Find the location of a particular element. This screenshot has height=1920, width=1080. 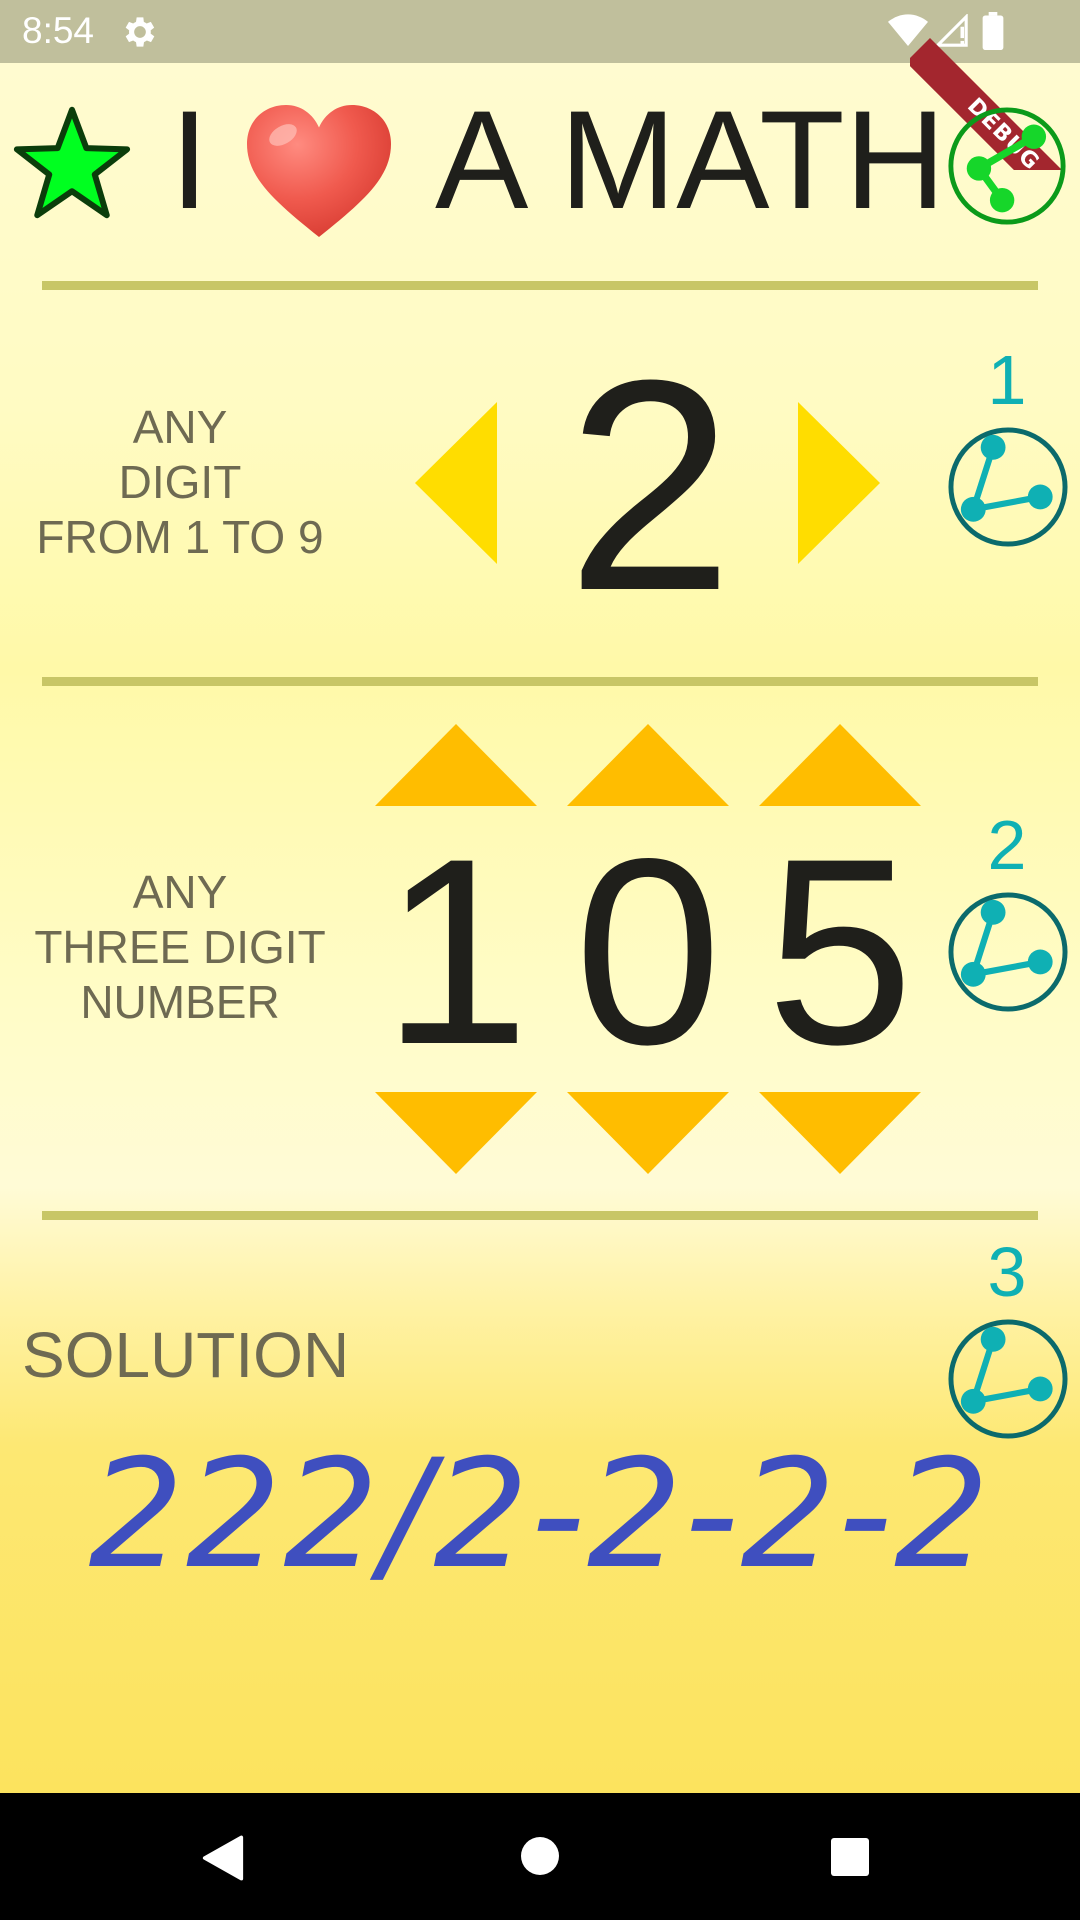

heart-icon is located at coordinates (319, 171).